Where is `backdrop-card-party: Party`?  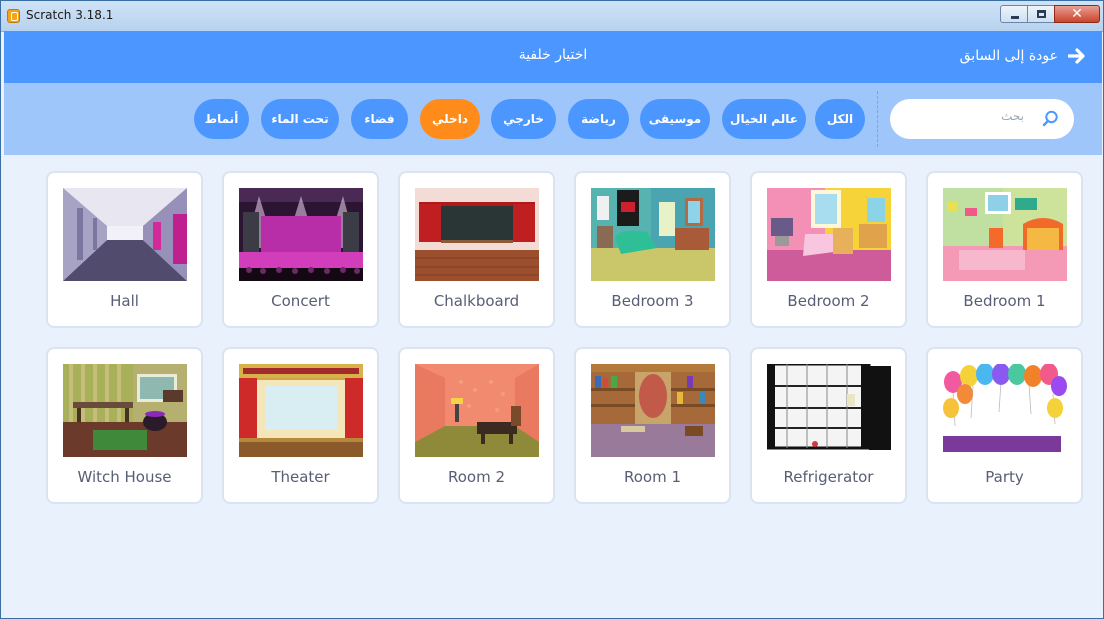 backdrop-card-party: Party is located at coordinates (1004, 425).